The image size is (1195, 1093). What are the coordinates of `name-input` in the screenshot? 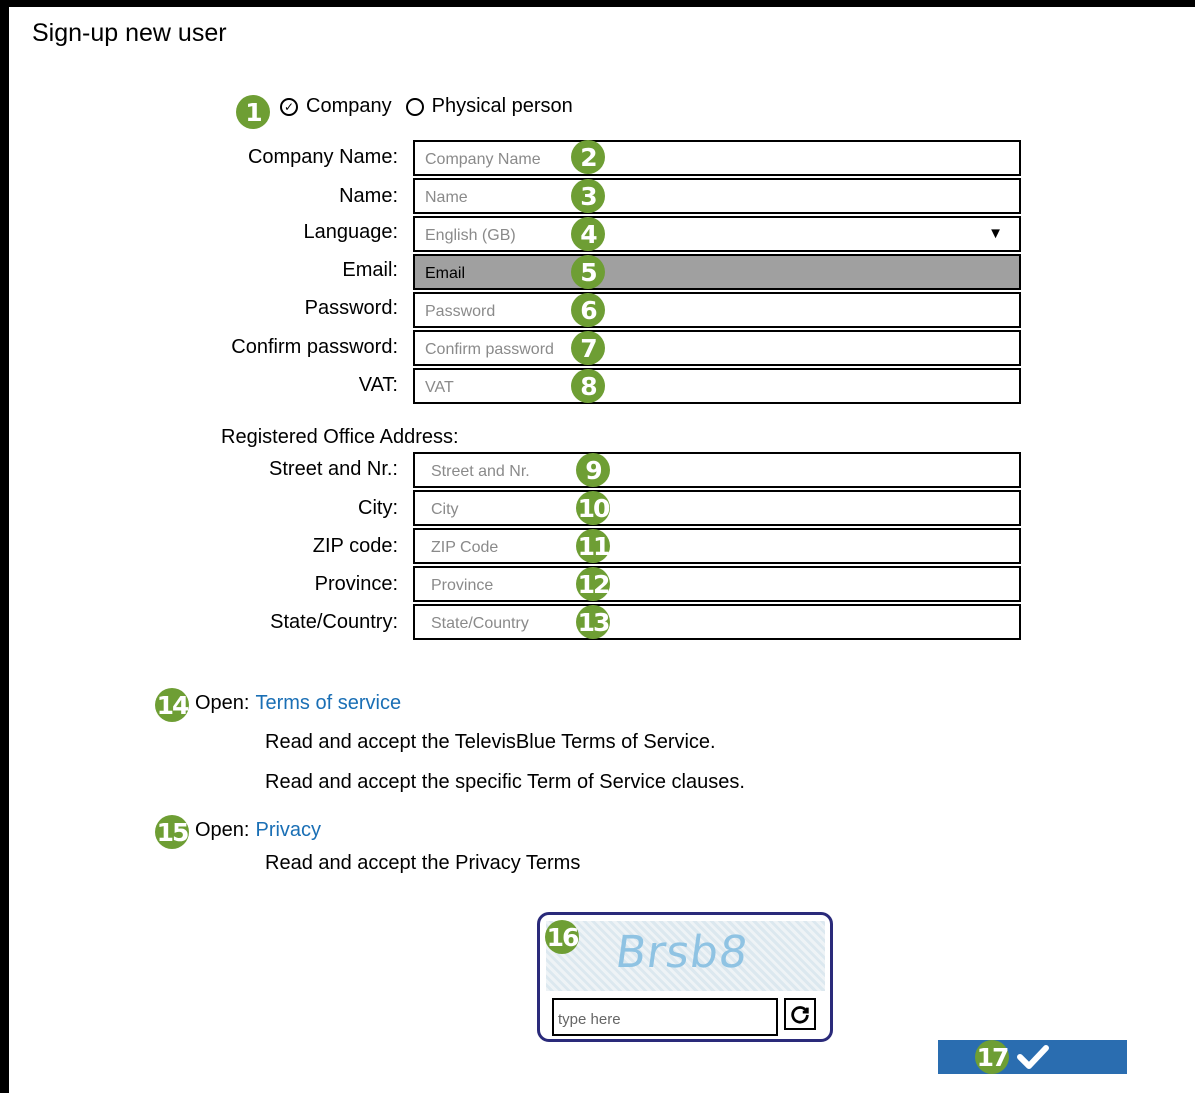 It's located at (717, 196).